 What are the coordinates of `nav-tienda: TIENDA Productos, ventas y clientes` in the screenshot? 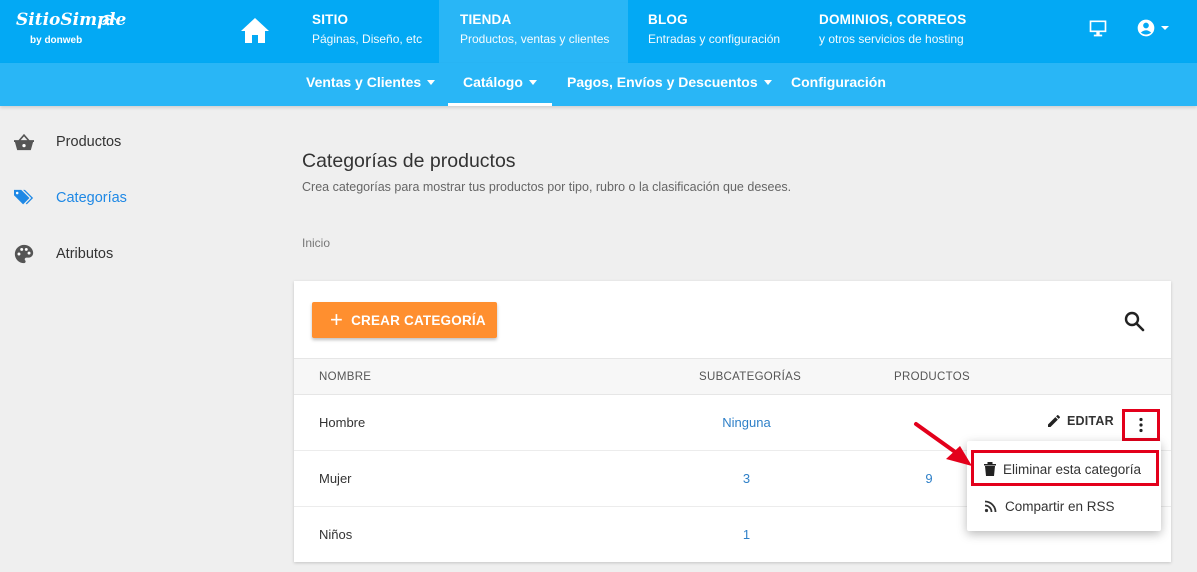 It's located at (533, 31).